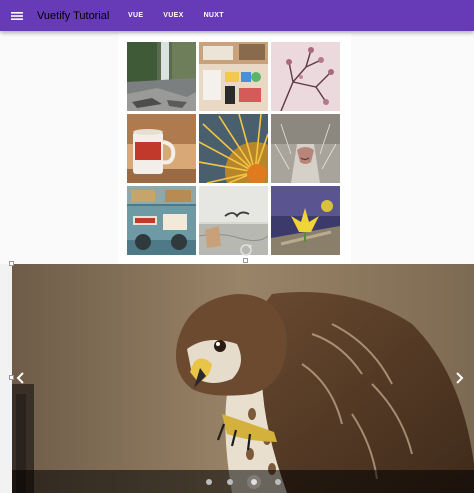 Image resolution: width=474 pixels, height=493 pixels. I want to click on nav-link-nuxt: NUXT, so click(214, 15).